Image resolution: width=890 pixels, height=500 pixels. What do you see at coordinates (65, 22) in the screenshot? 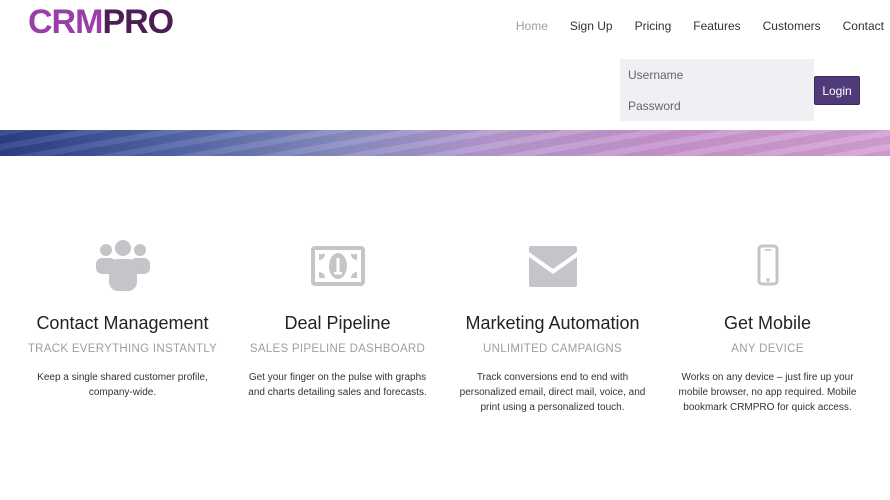
I see `logo-part-crm: CRM` at bounding box center [65, 22].